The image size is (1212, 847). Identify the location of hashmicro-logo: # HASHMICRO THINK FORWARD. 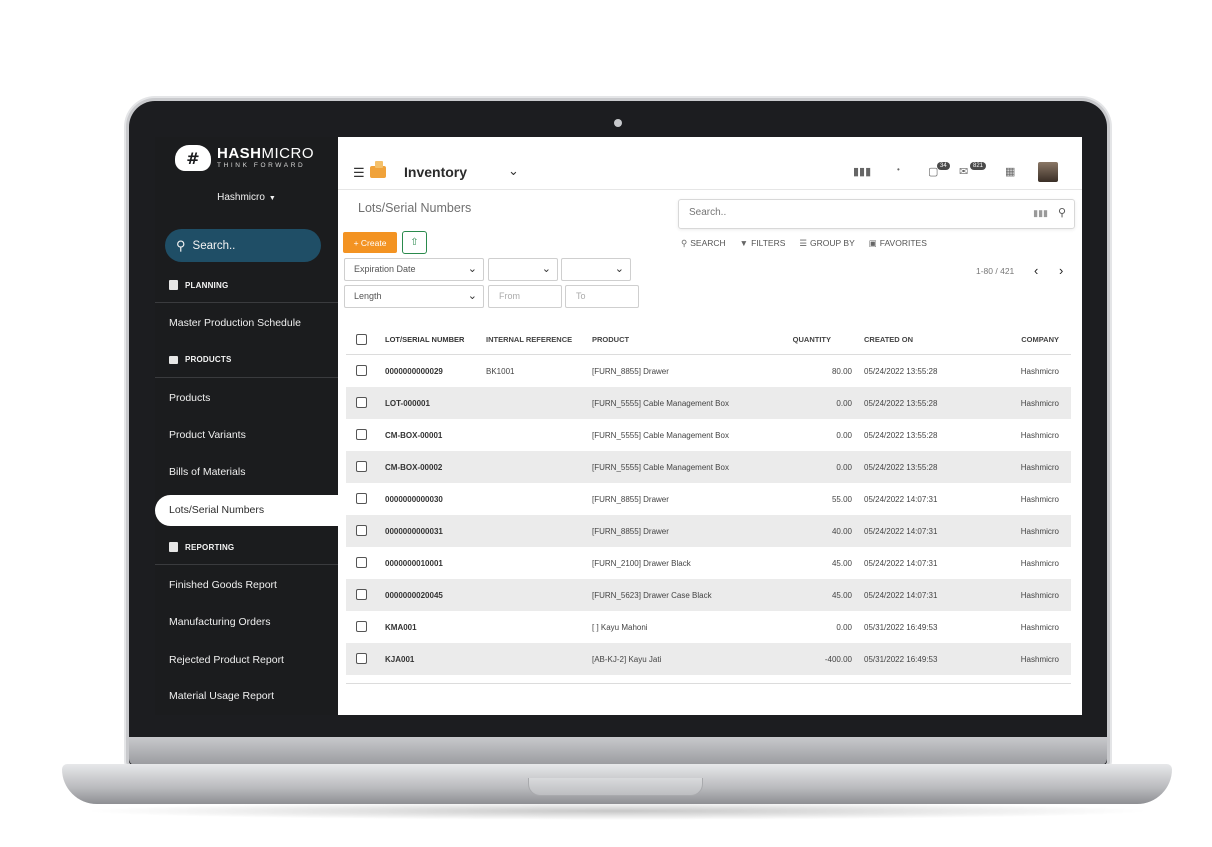
(244, 158).